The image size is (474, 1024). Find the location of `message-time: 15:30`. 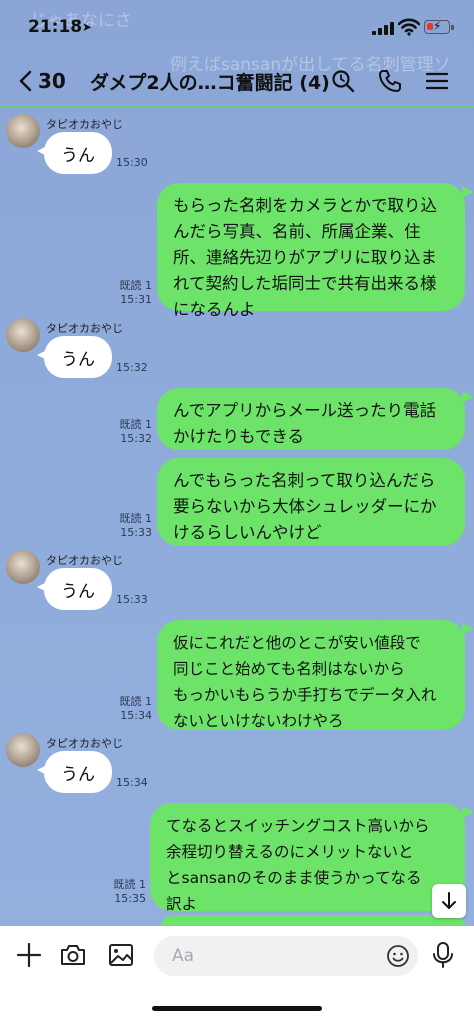

message-time: 15:30 is located at coordinates (132, 162).